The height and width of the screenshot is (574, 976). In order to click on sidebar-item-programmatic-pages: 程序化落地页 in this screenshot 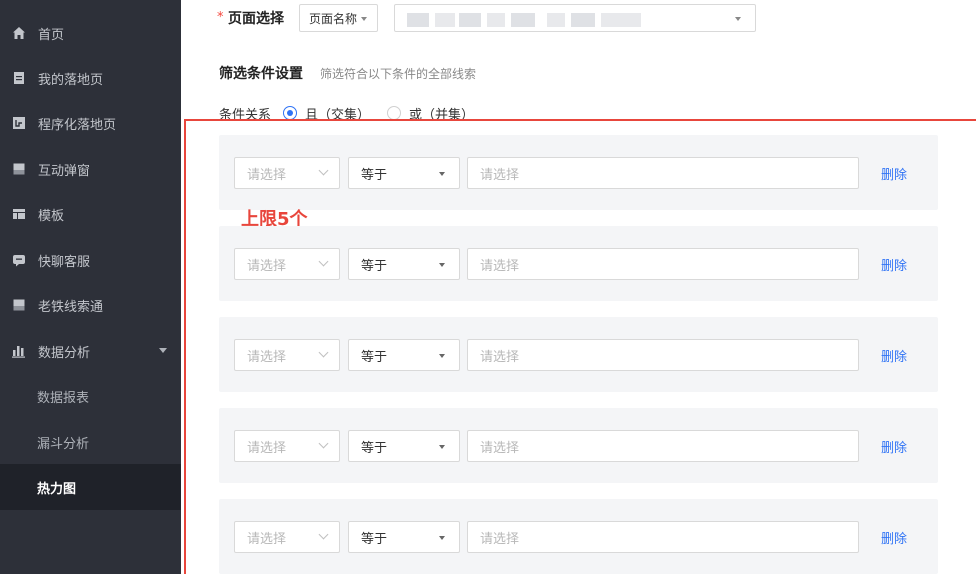, I will do `click(90, 123)`.